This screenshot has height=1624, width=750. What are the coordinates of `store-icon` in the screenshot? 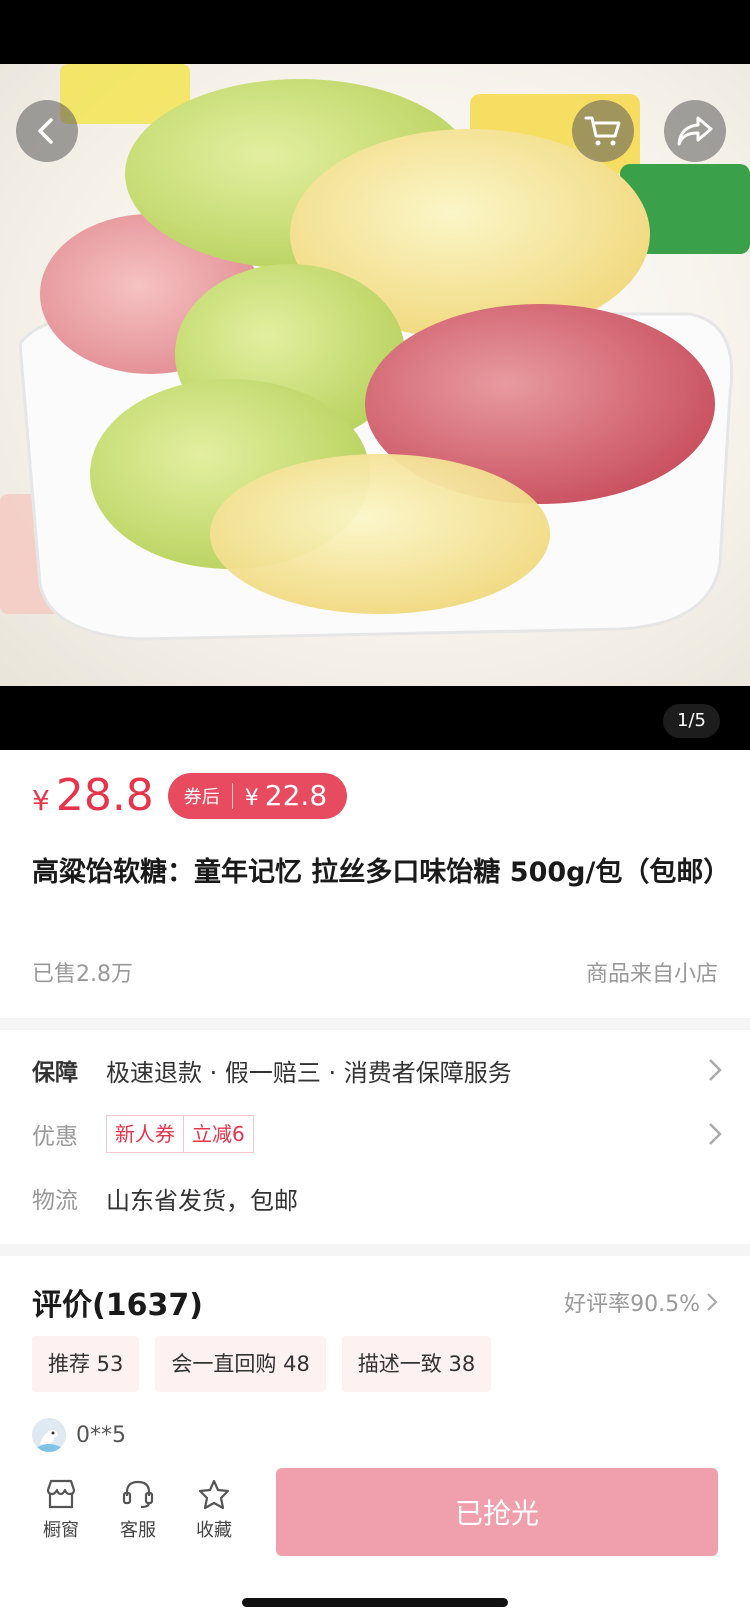 It's located at (61, 1494).